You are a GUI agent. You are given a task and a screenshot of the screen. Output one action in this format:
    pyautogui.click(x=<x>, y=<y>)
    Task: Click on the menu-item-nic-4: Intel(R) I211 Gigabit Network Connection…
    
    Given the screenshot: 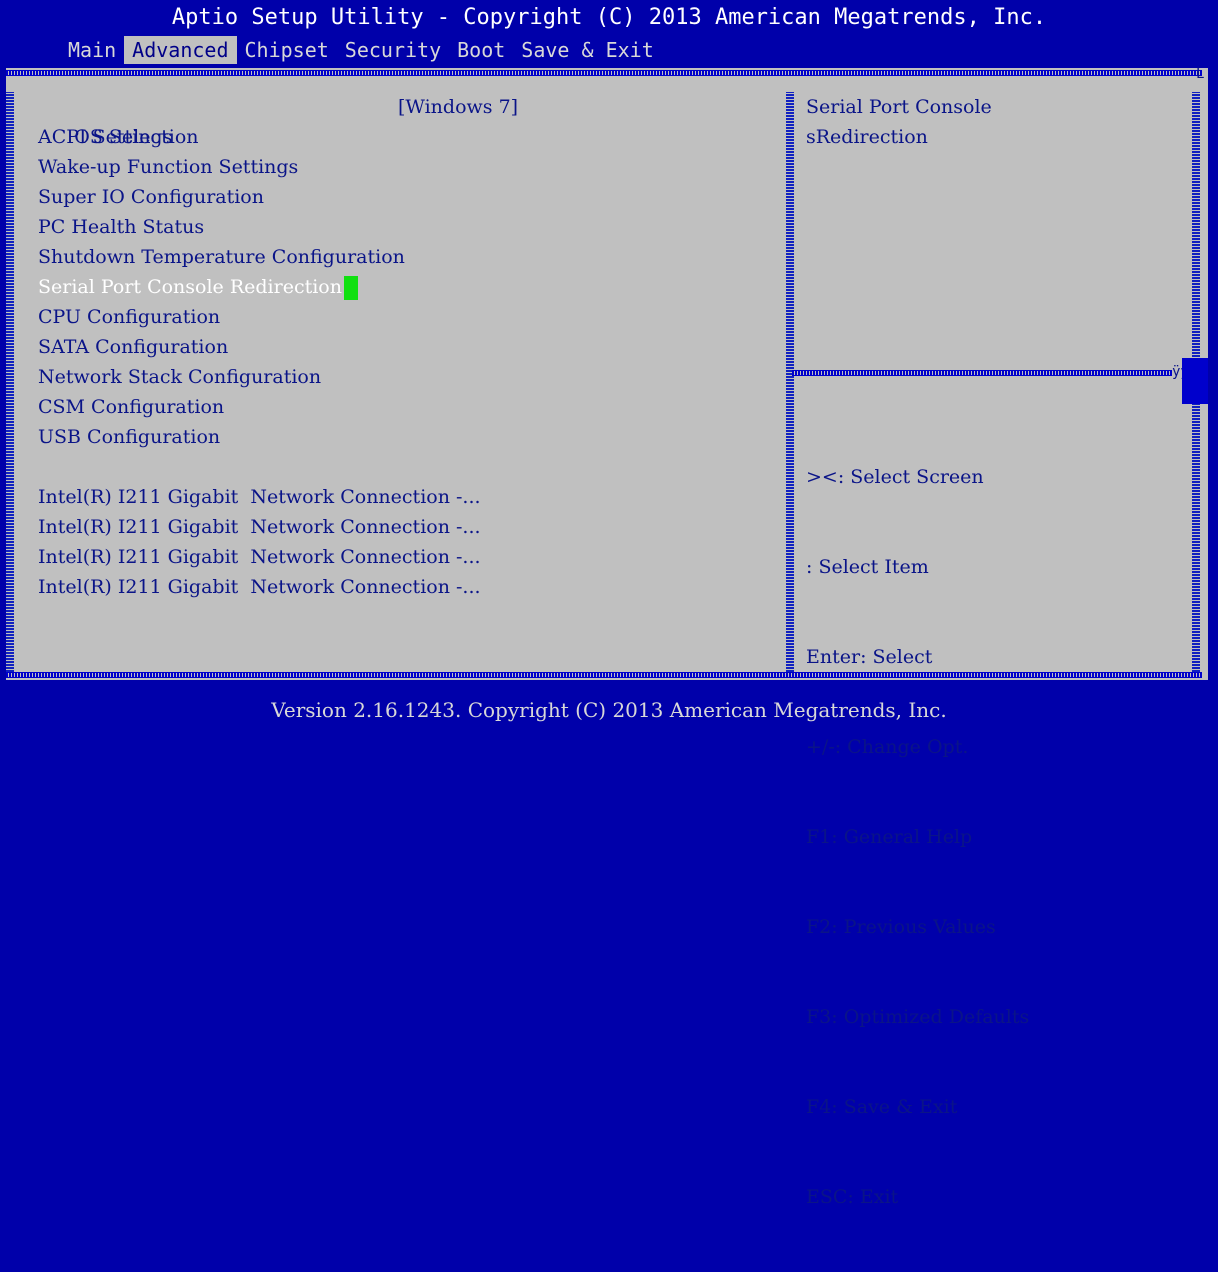 What is the action you would take?
    pyautogui.click(x=408, y=587)
    